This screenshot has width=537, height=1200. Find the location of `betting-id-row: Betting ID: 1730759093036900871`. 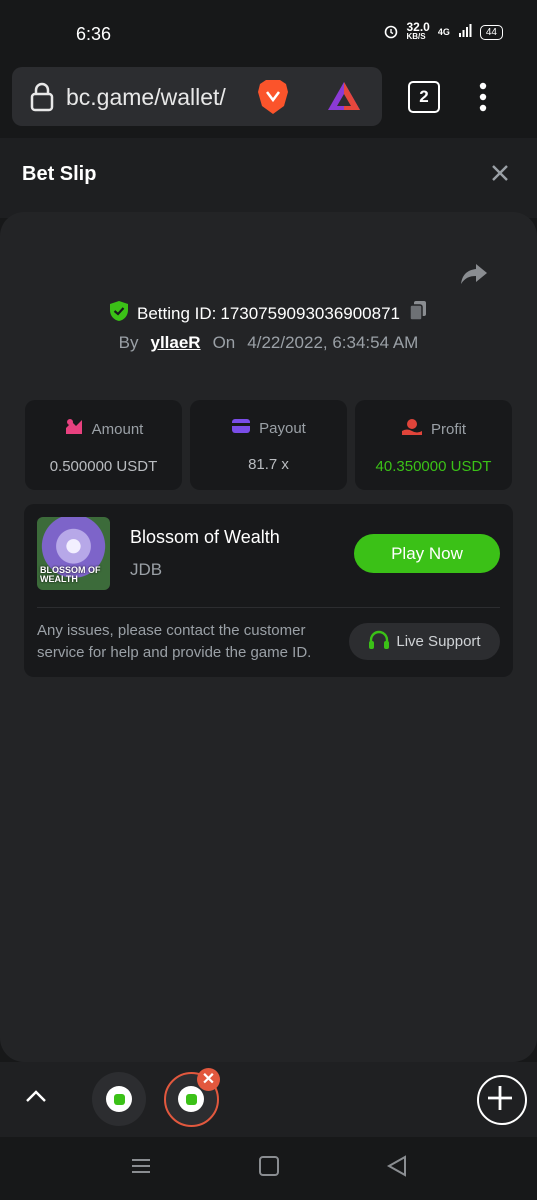

betting-id-row: Betting ID: 1730759093036900871 is located at coordinates (268, 313).